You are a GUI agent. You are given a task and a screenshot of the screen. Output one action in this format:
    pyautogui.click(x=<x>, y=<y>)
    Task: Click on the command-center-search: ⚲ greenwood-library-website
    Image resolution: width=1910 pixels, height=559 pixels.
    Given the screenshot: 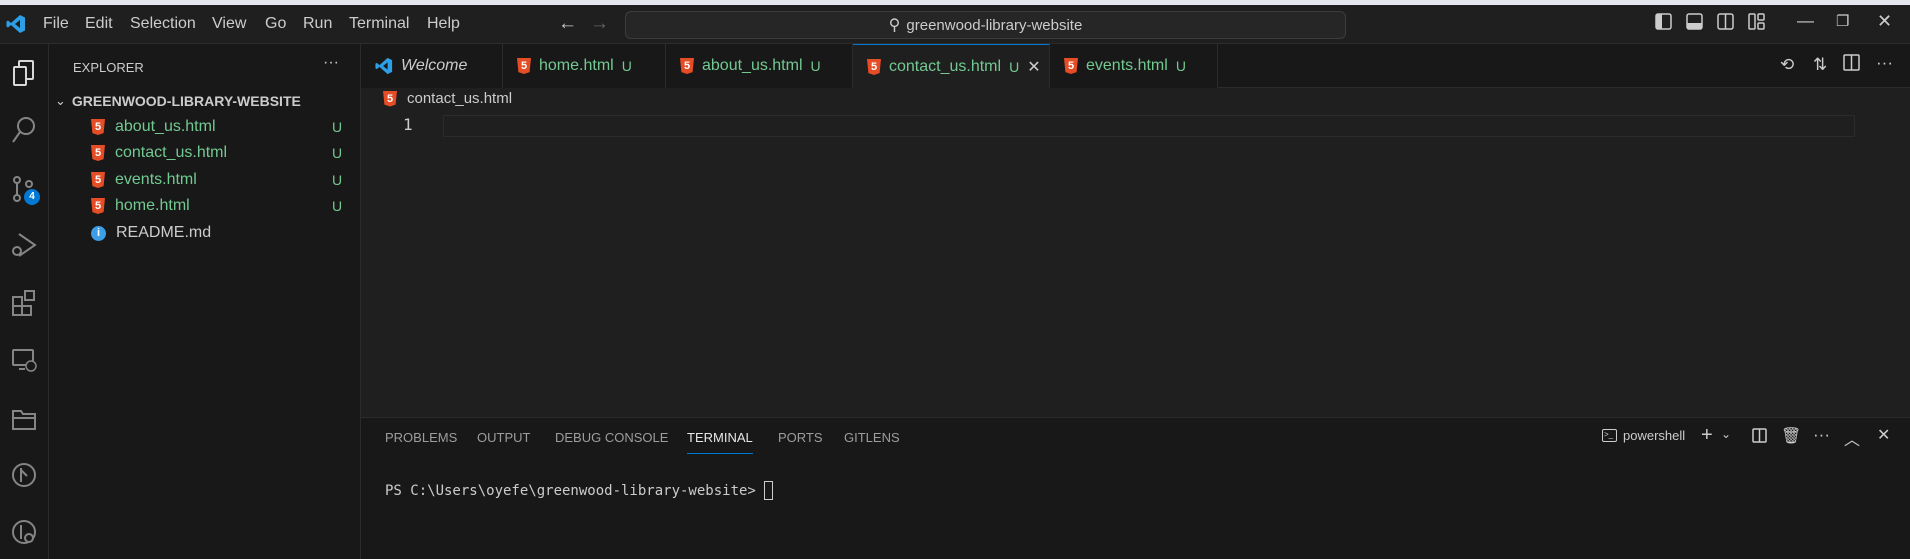 What is the action you would take?
    pyautogui.click(x=985, y=25)
    